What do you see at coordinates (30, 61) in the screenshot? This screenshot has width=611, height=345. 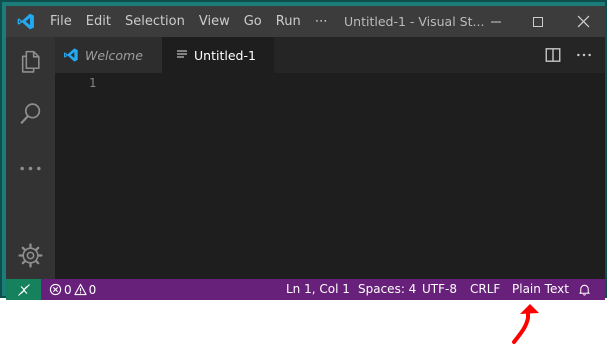 I see `explorer-icon` at bounding box center [30, 61].